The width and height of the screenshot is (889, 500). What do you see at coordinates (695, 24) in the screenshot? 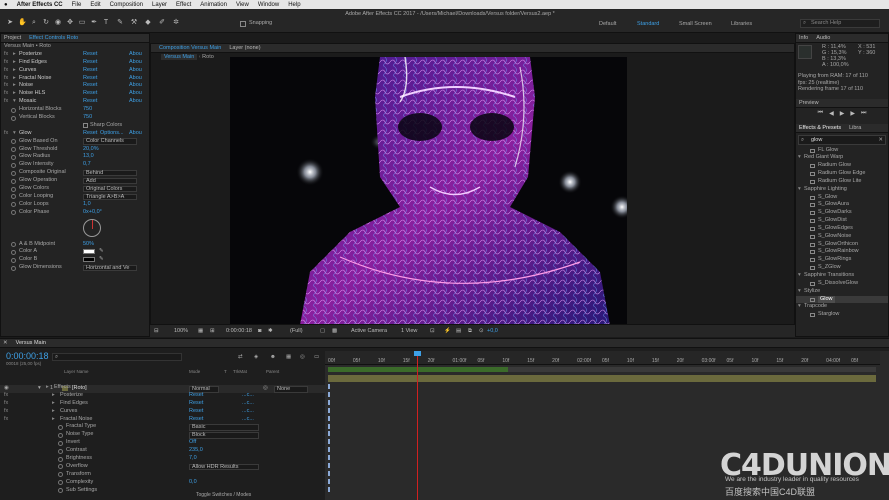
I see `workspace-small-screen: Small Screen` at bounding box center [695, 24].